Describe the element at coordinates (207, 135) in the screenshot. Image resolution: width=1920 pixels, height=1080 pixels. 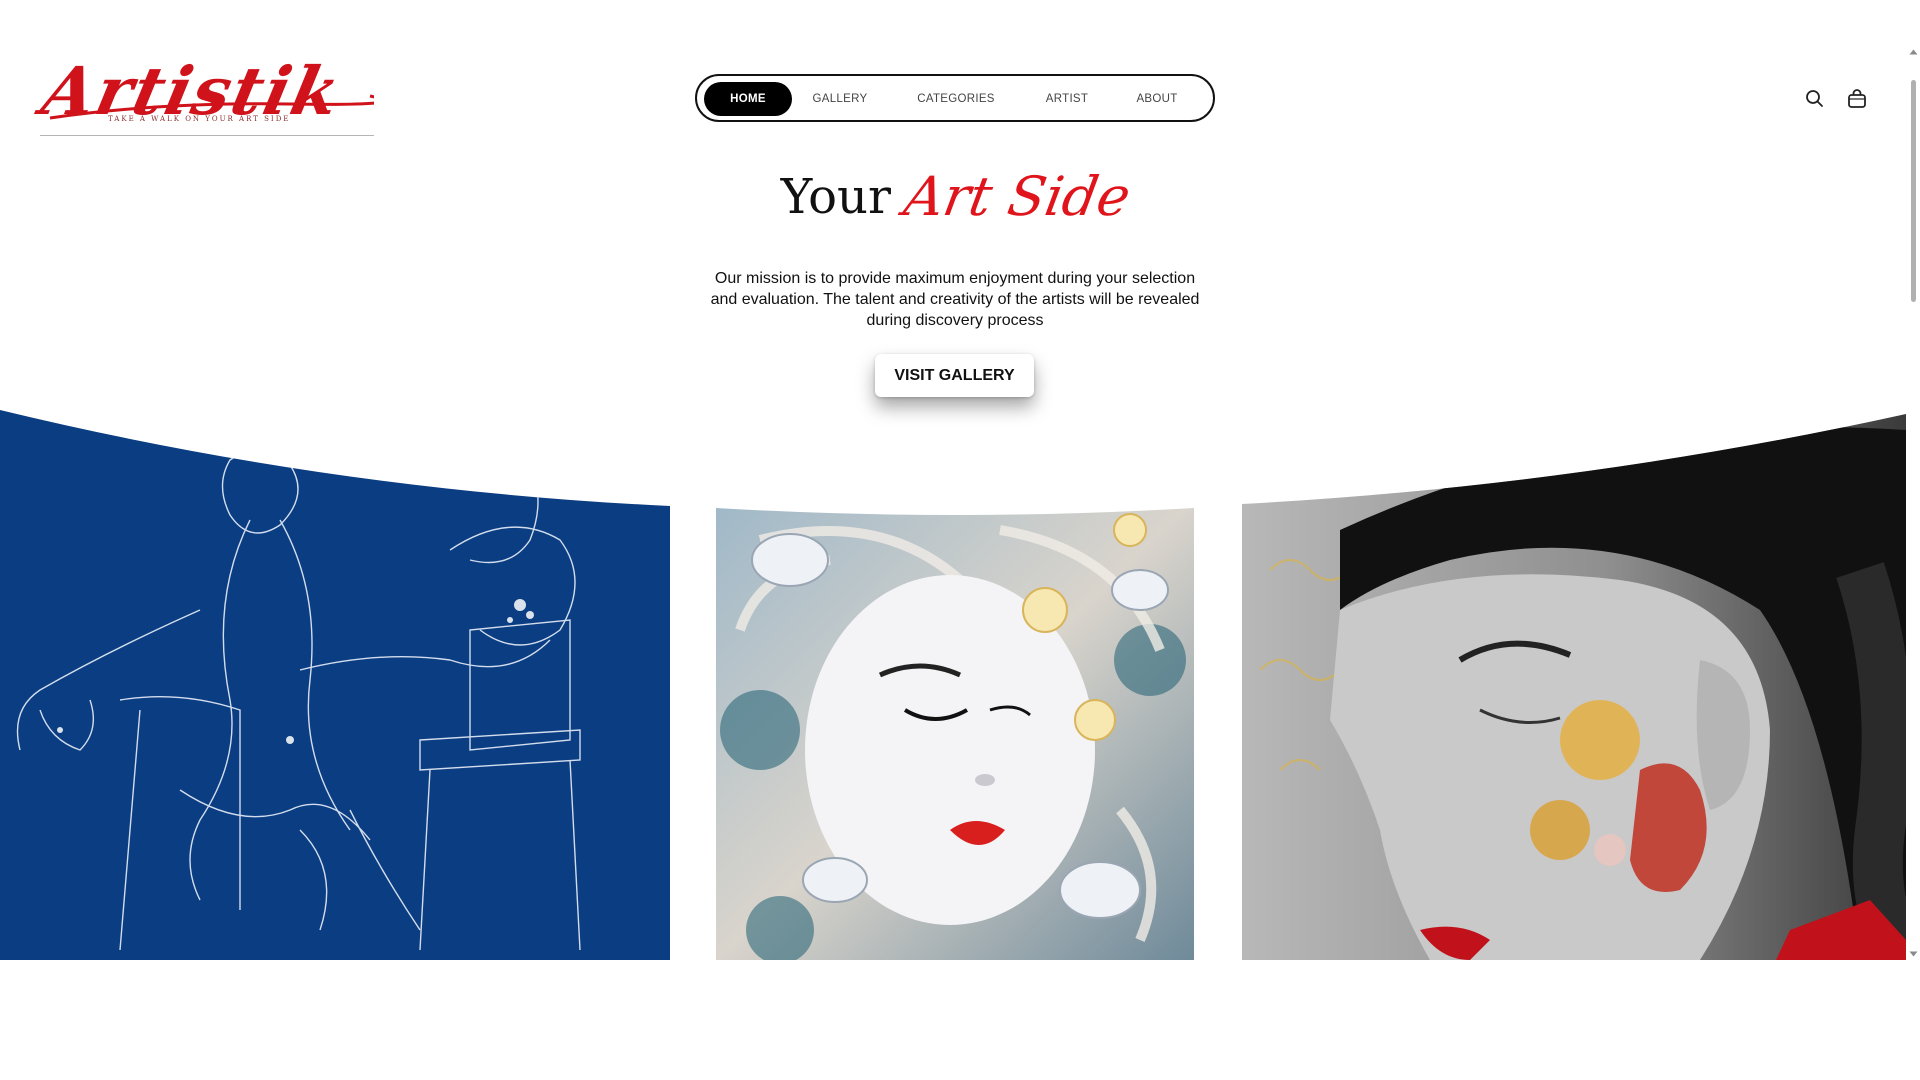
I see `logo-underline` at that location.